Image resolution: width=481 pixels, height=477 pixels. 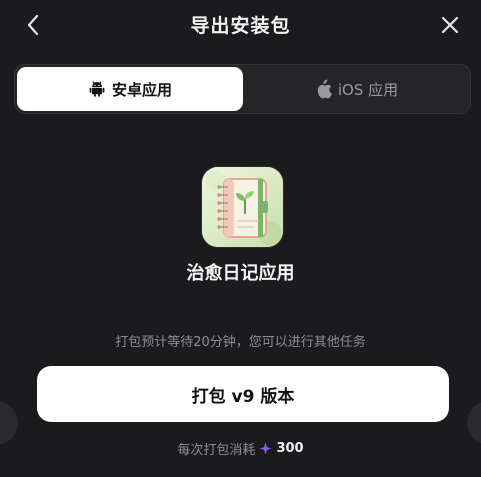 I want to click on sparkle-icon, so click(x=265, y=448).